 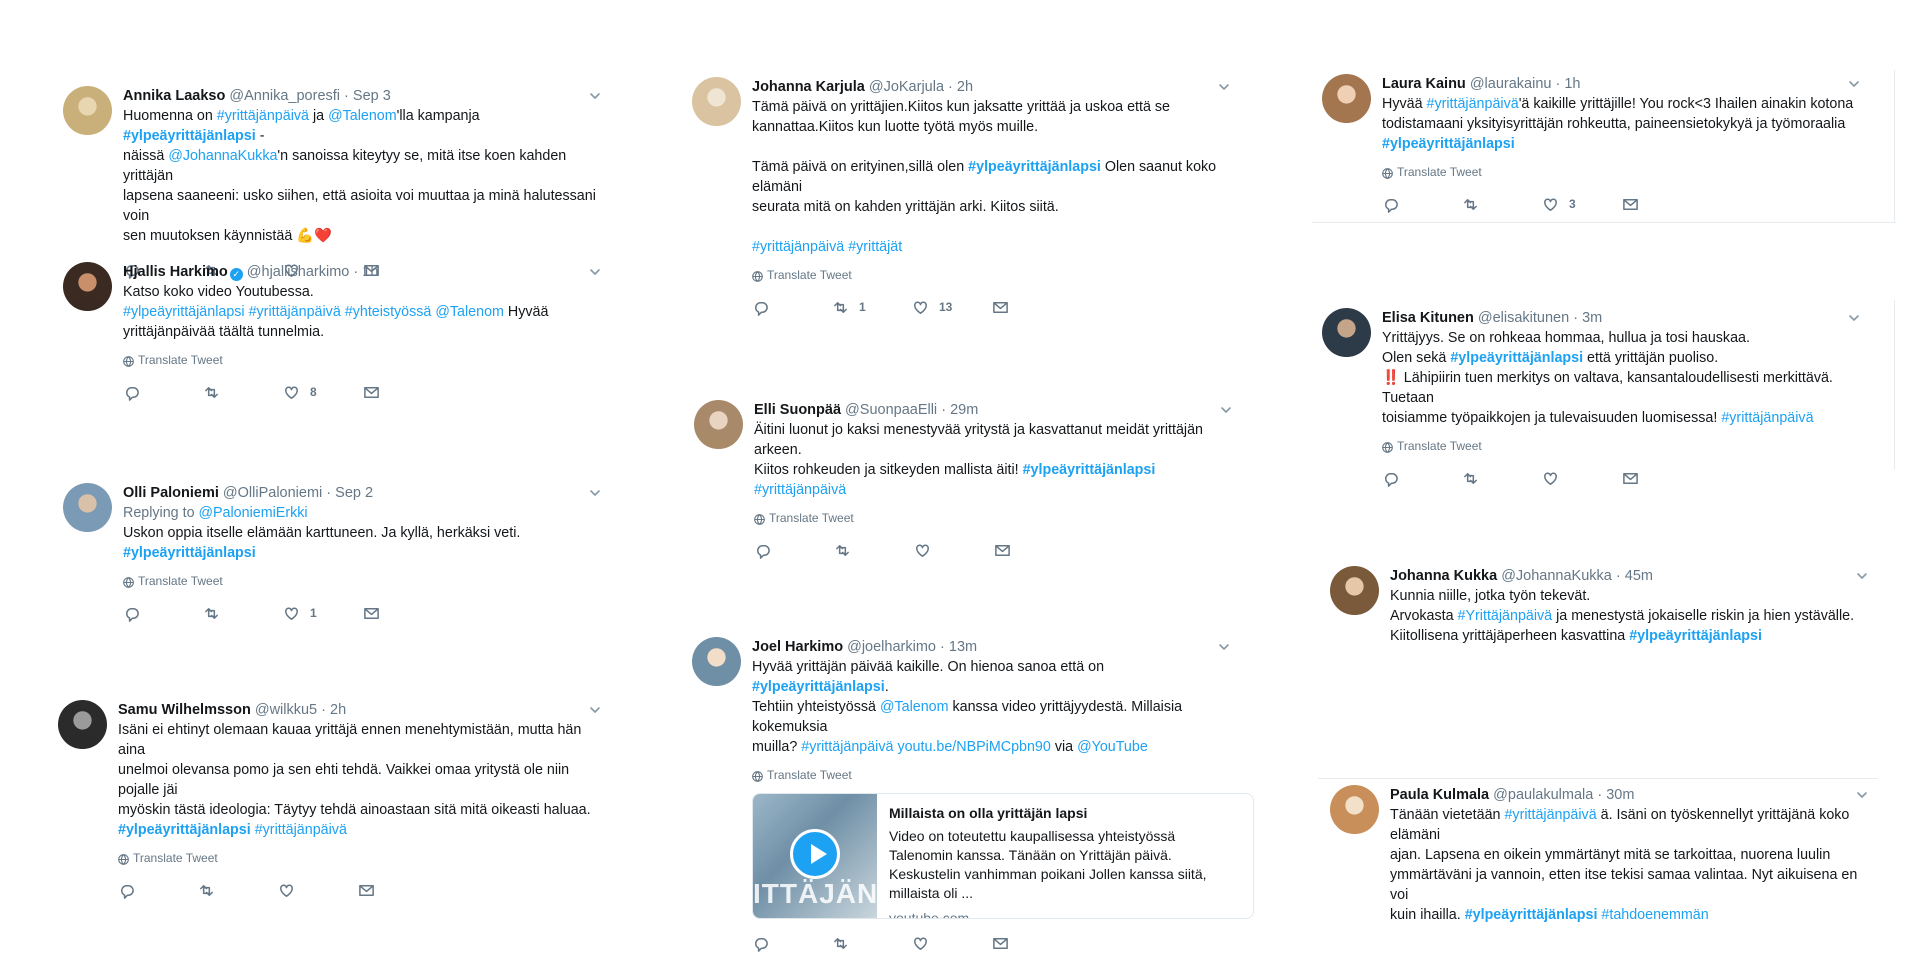 I want to click on author-name: Johanna Karjula, so click(x=808, y=87).